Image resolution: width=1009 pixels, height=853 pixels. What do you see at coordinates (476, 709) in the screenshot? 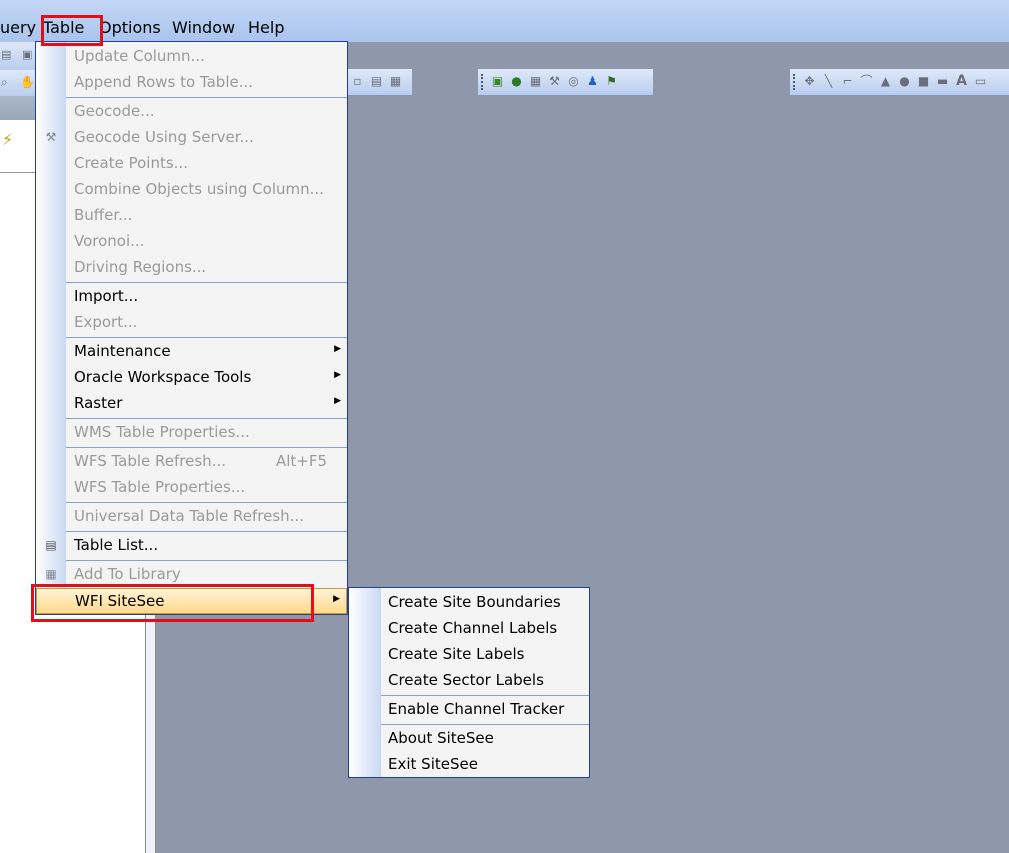
I see `menu-item-label: Enable Channel Tracker` at bounding box center [476, 709].